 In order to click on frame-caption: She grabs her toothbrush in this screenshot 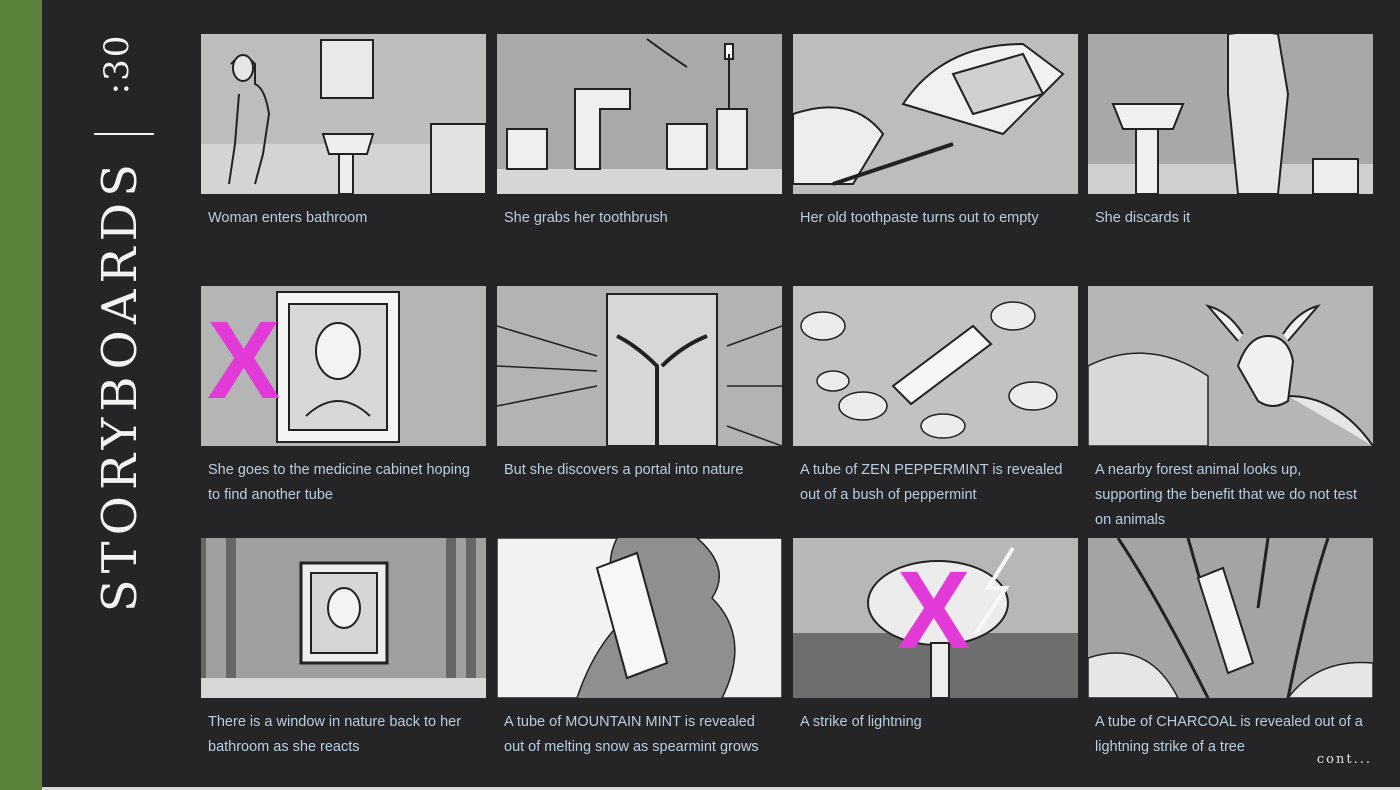, I will do `click(586, 218)`.